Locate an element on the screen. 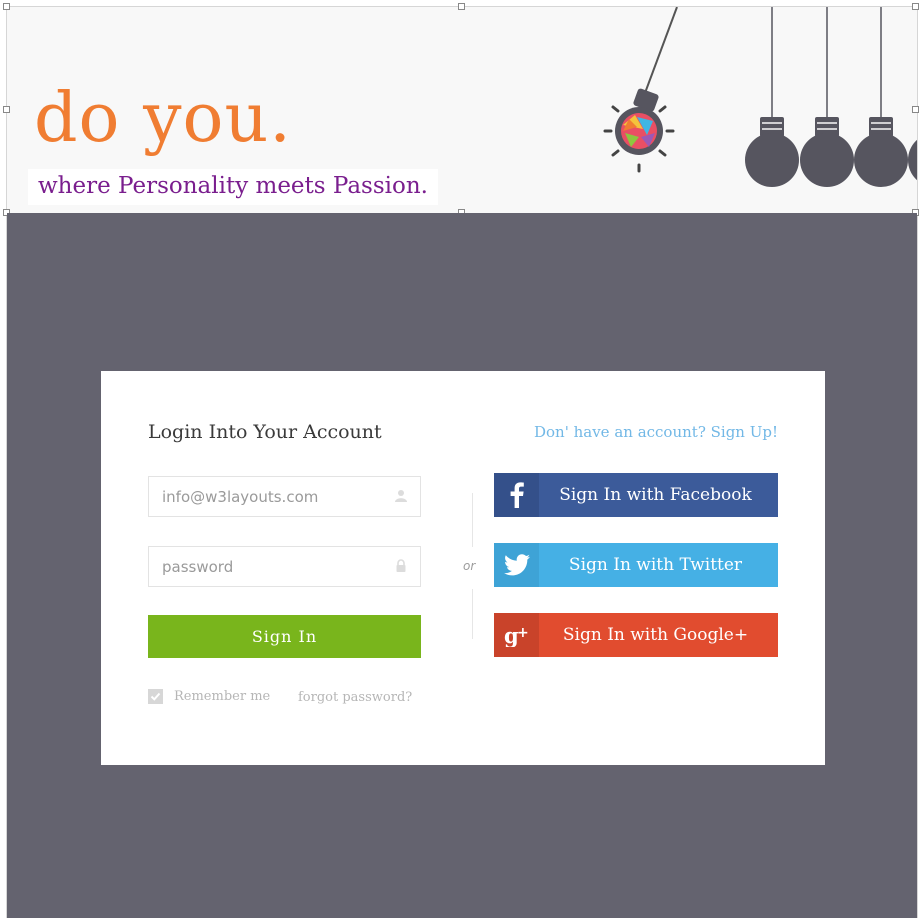 This screenshot has height=923, width=922. remember-me: Remember me is located at coordinates (209, 696).